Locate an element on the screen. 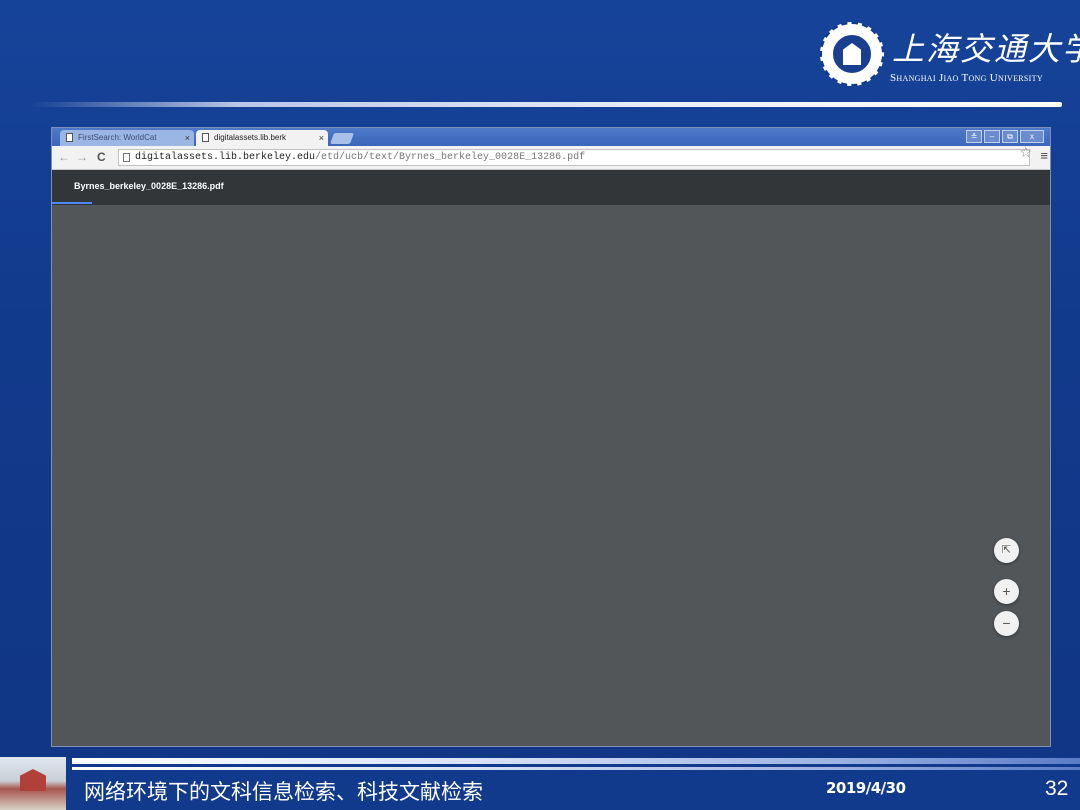  tab-digitalassets: digitalassets.lib.berk × is located at coordinates (262, 138).